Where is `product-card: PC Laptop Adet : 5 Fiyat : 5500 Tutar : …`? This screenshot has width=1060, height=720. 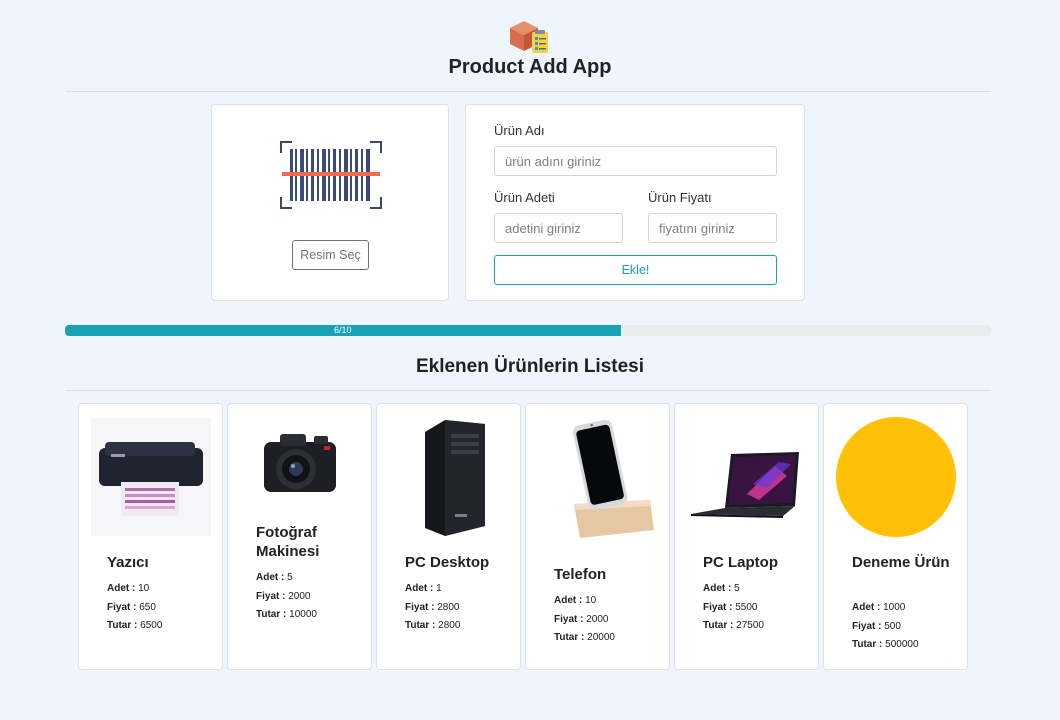
product-card: PC Laptop Adet : 5 Fiyat : 5500 Tutar : … is located at coordinates (746, 536).